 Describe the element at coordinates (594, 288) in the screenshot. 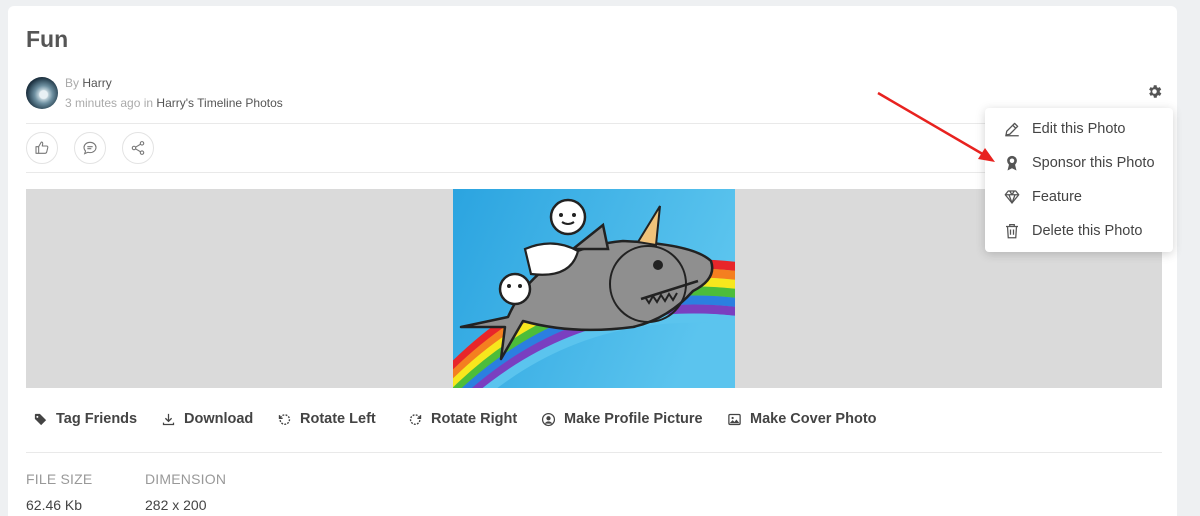

I see `photo-image` at that location.